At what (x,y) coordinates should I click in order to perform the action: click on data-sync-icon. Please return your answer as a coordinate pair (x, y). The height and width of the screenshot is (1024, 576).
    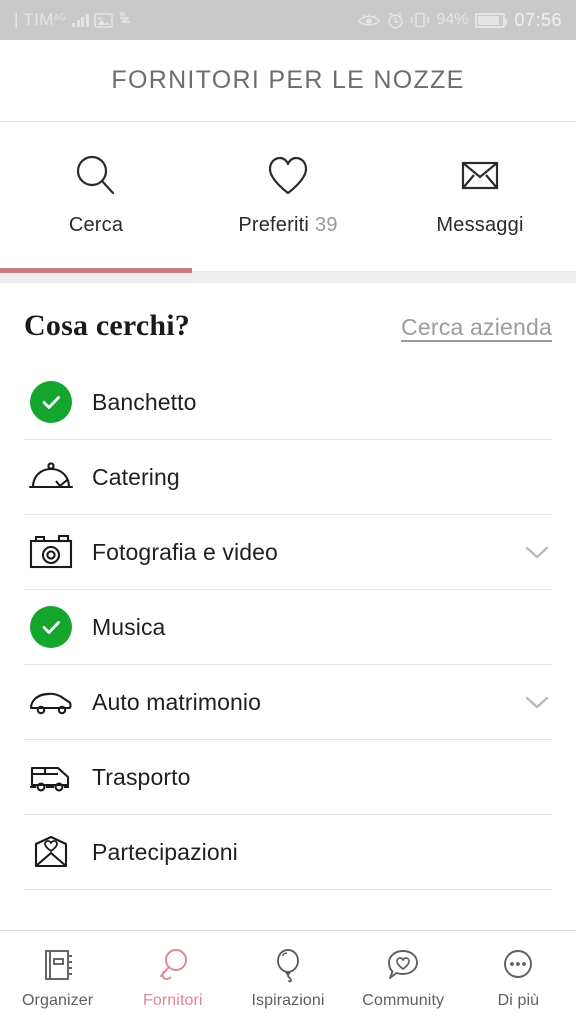
    Looking at the image, I should click on (125, 20).